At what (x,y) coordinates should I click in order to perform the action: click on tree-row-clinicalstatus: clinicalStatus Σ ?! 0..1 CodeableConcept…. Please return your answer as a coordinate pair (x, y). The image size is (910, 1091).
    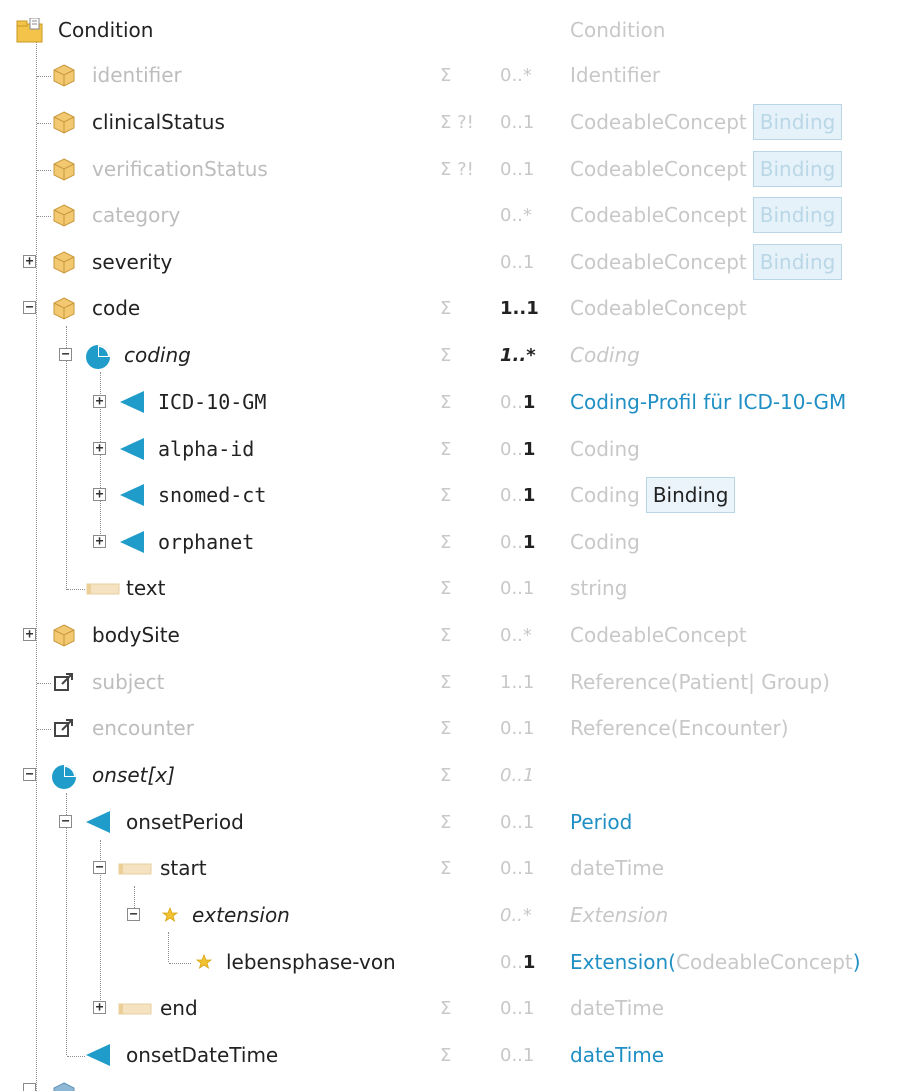
    Looking at the image, I should click on (455, 122).